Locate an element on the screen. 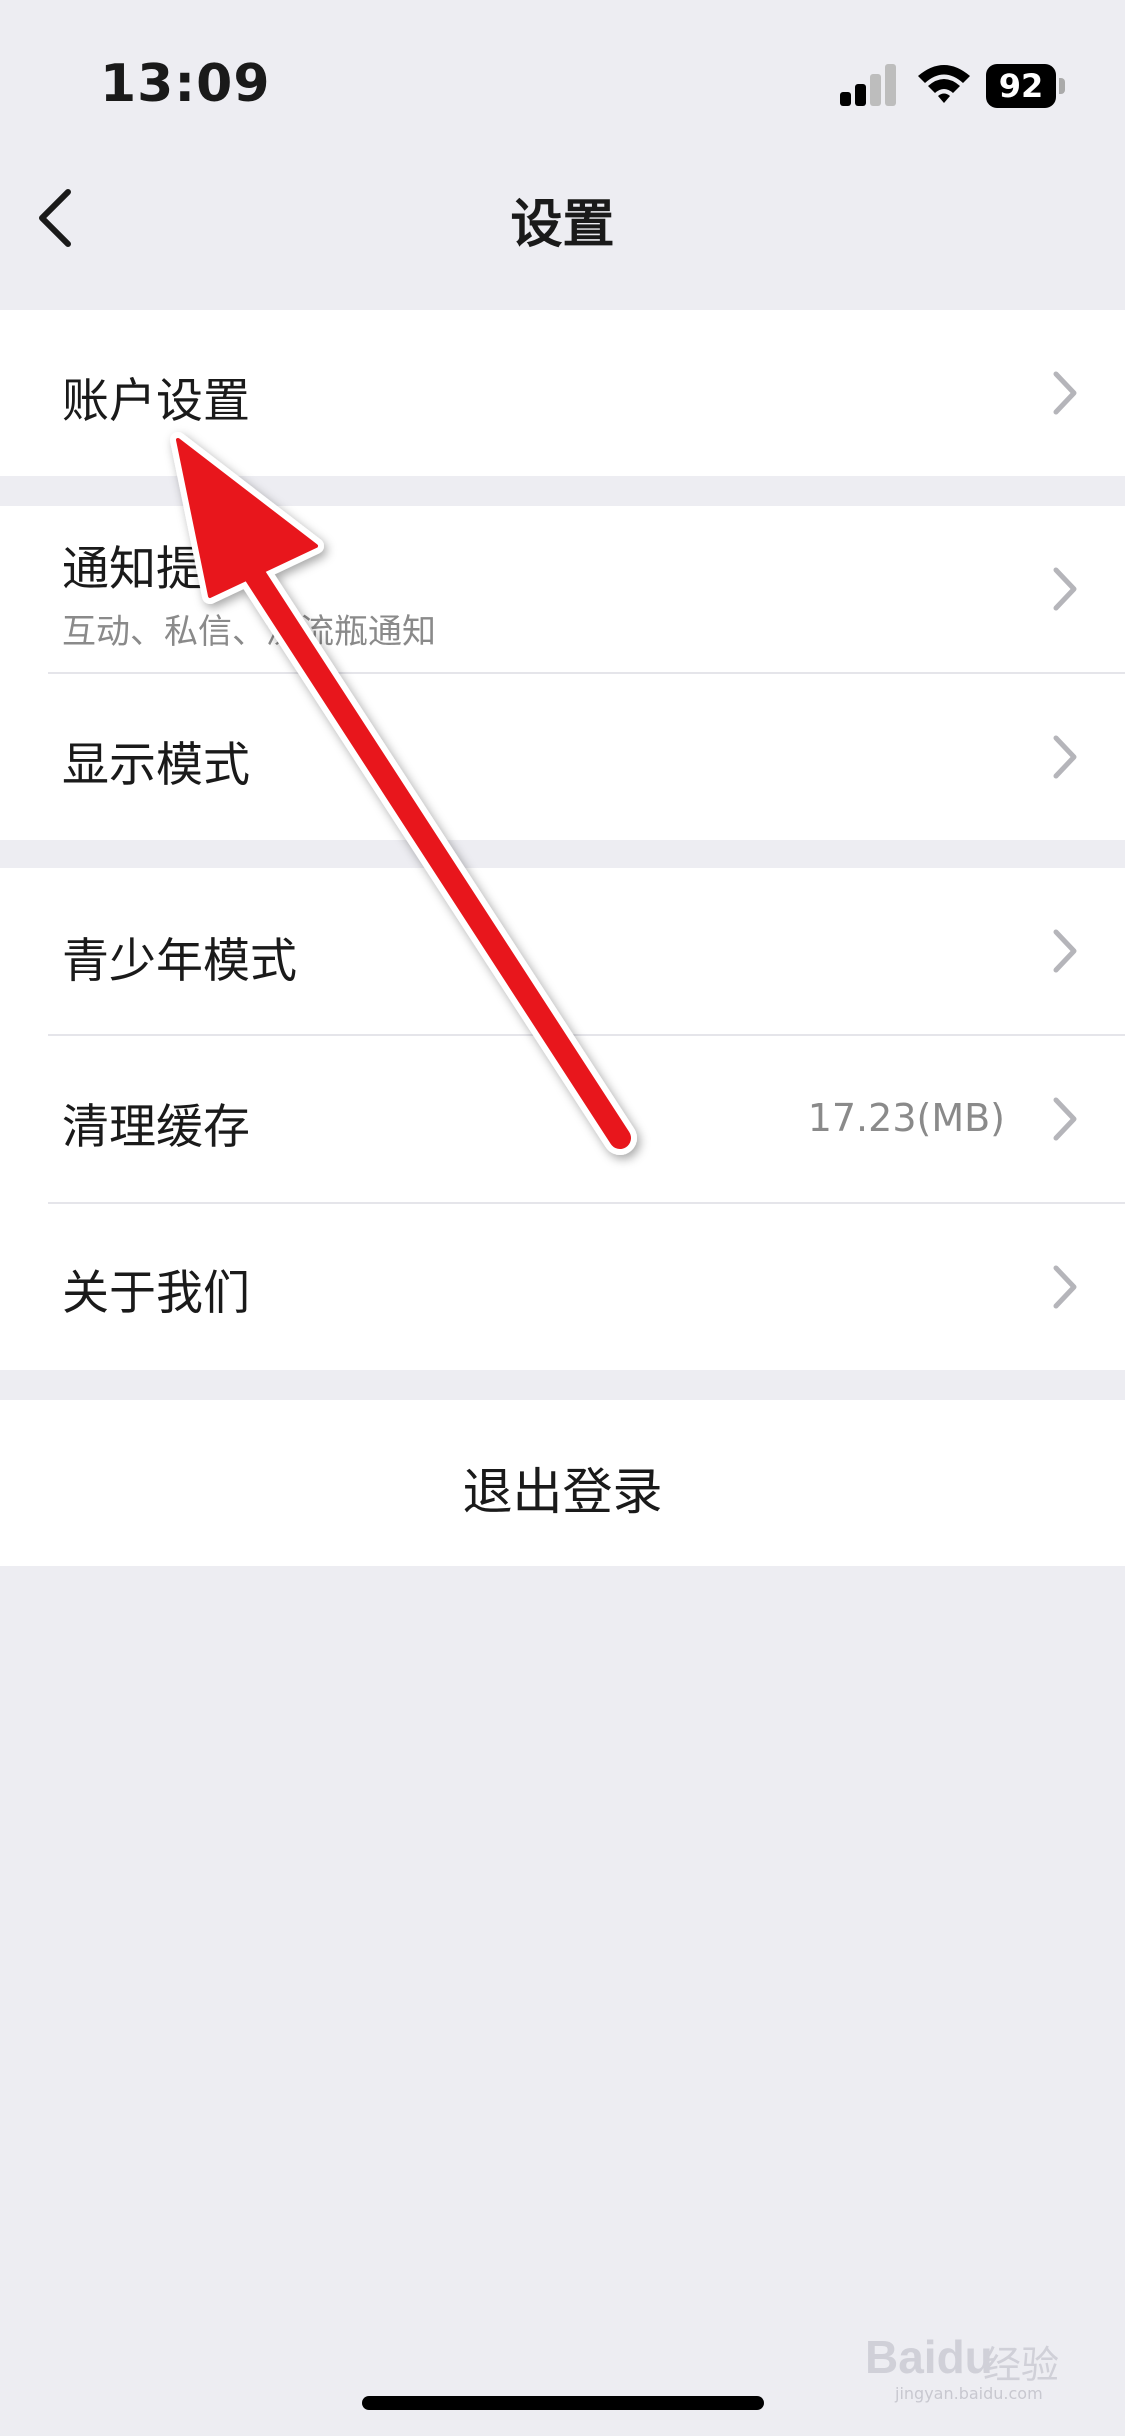 This screenshot has height=2436, width=1125. settings-group-account: 账户设置 is located at coordinates (562, 393).